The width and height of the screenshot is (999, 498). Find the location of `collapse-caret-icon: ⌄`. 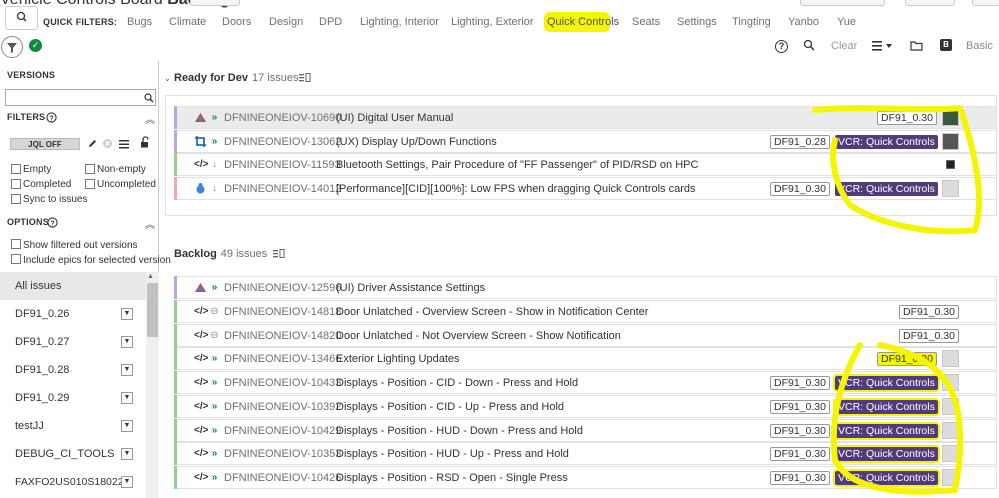

collapse-caret-icon: ⌄ is located at coordinates (167, 78).